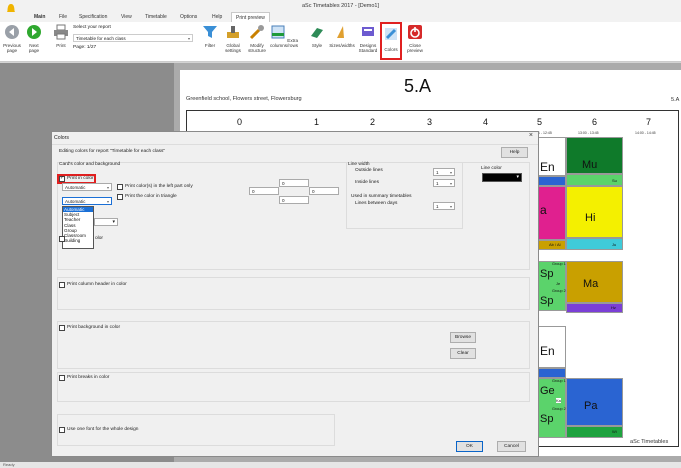  I want to click on triangle-label: Print the color in triangle, so click(151, 196).